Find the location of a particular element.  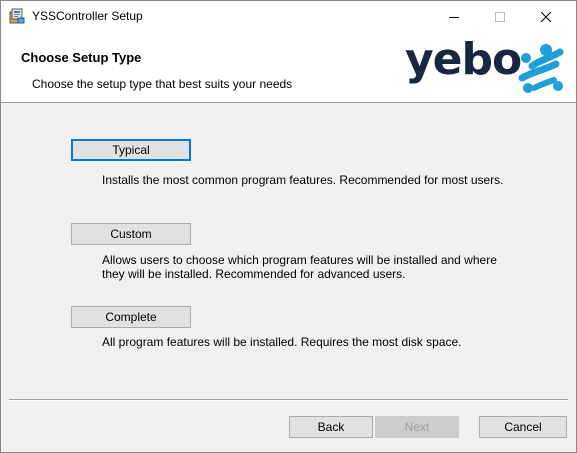

typical-button: Typical is located at coordinates (131, 150).